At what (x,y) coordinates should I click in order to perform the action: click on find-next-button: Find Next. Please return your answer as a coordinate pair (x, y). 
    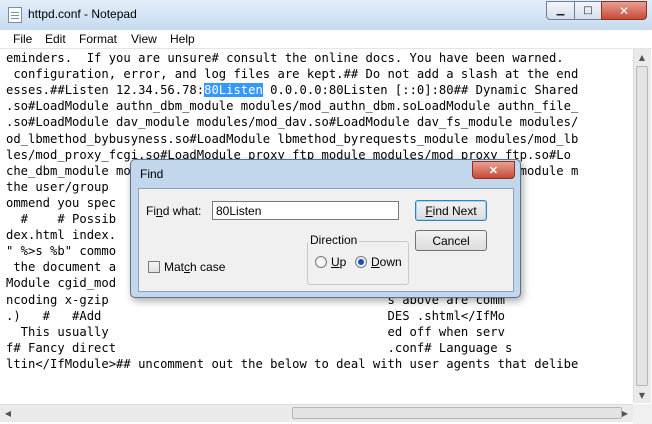
    Looking at the image, I should click on (451, 210).